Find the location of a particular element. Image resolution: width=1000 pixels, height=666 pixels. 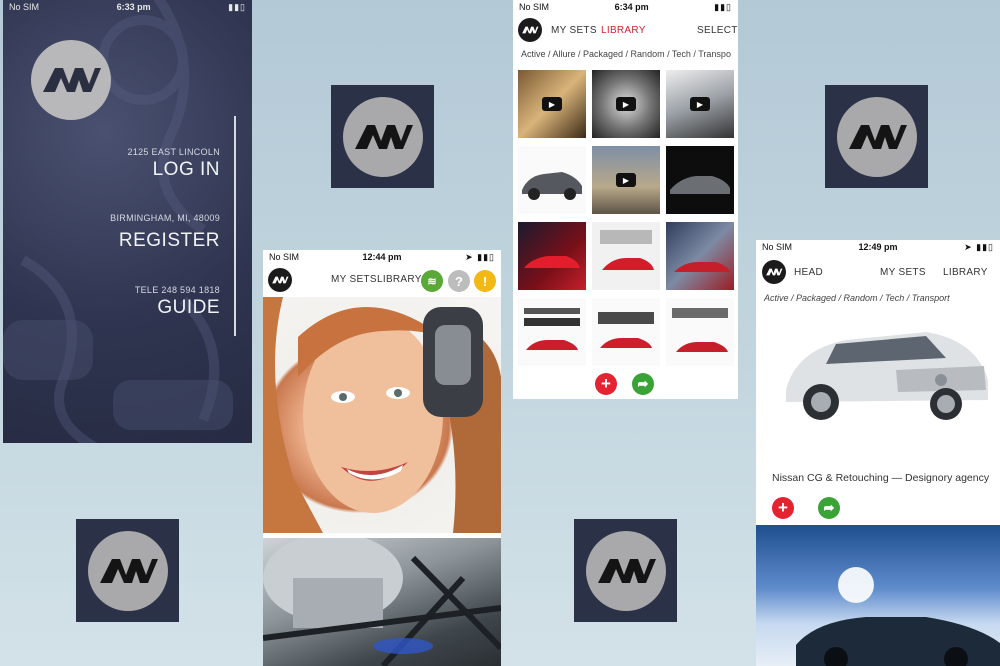

nissan-car-art is located at coordinates (887, 376).